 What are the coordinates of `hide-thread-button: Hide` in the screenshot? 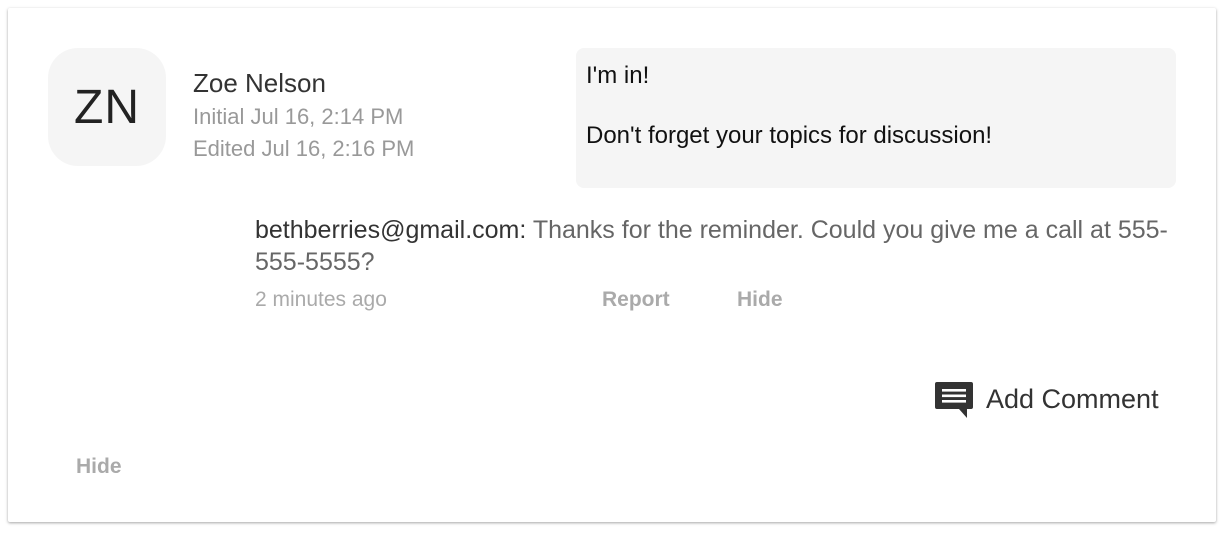 It's located at (99, 467).